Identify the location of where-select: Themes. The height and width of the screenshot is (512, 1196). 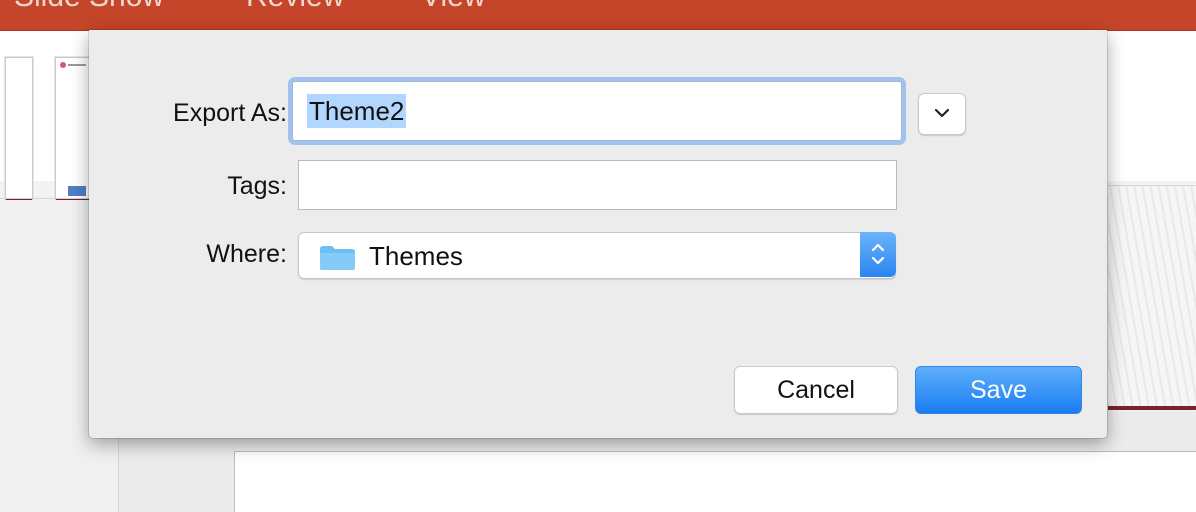
(597, 255).